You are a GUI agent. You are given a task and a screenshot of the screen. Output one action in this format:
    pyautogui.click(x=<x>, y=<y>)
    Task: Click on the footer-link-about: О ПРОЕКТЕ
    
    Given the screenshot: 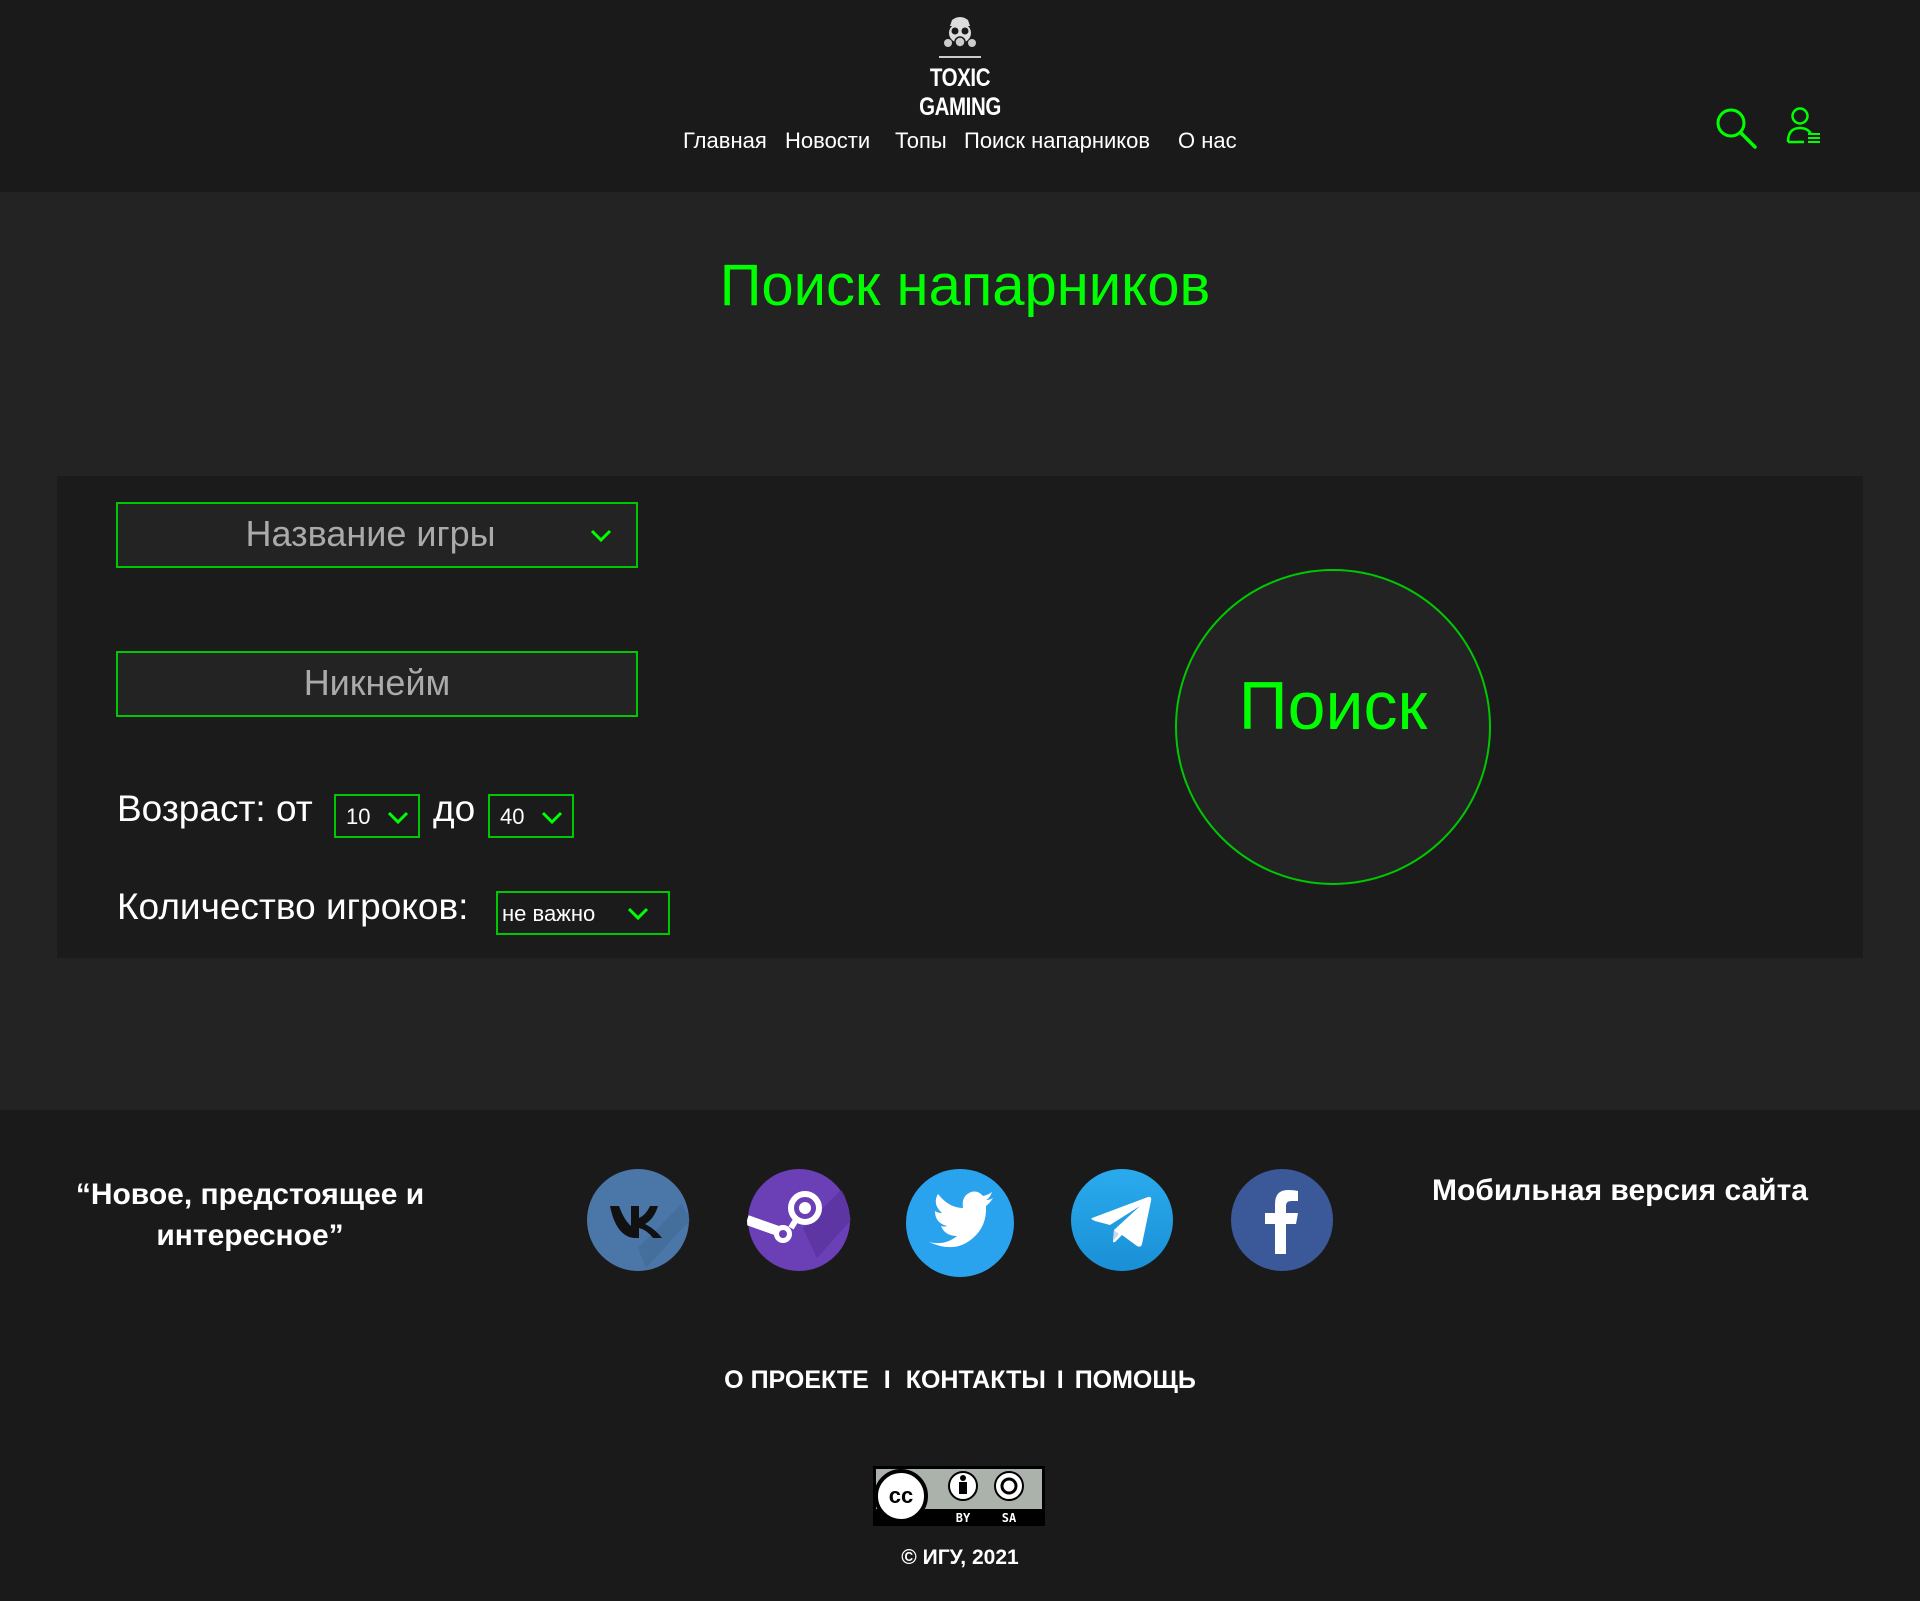 What is the action you would take?
    pyautogui.click(x=796, y=1380)
    